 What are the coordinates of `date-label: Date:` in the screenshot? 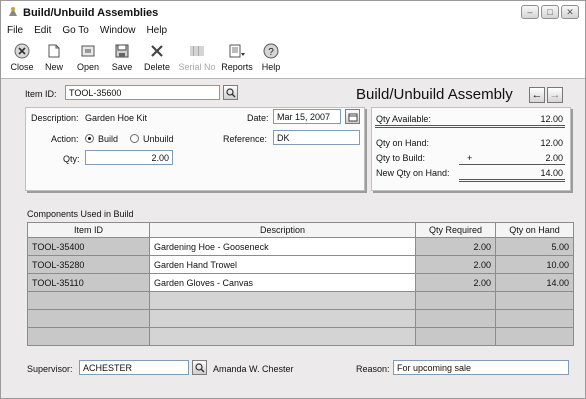 It's located at (258, 118).